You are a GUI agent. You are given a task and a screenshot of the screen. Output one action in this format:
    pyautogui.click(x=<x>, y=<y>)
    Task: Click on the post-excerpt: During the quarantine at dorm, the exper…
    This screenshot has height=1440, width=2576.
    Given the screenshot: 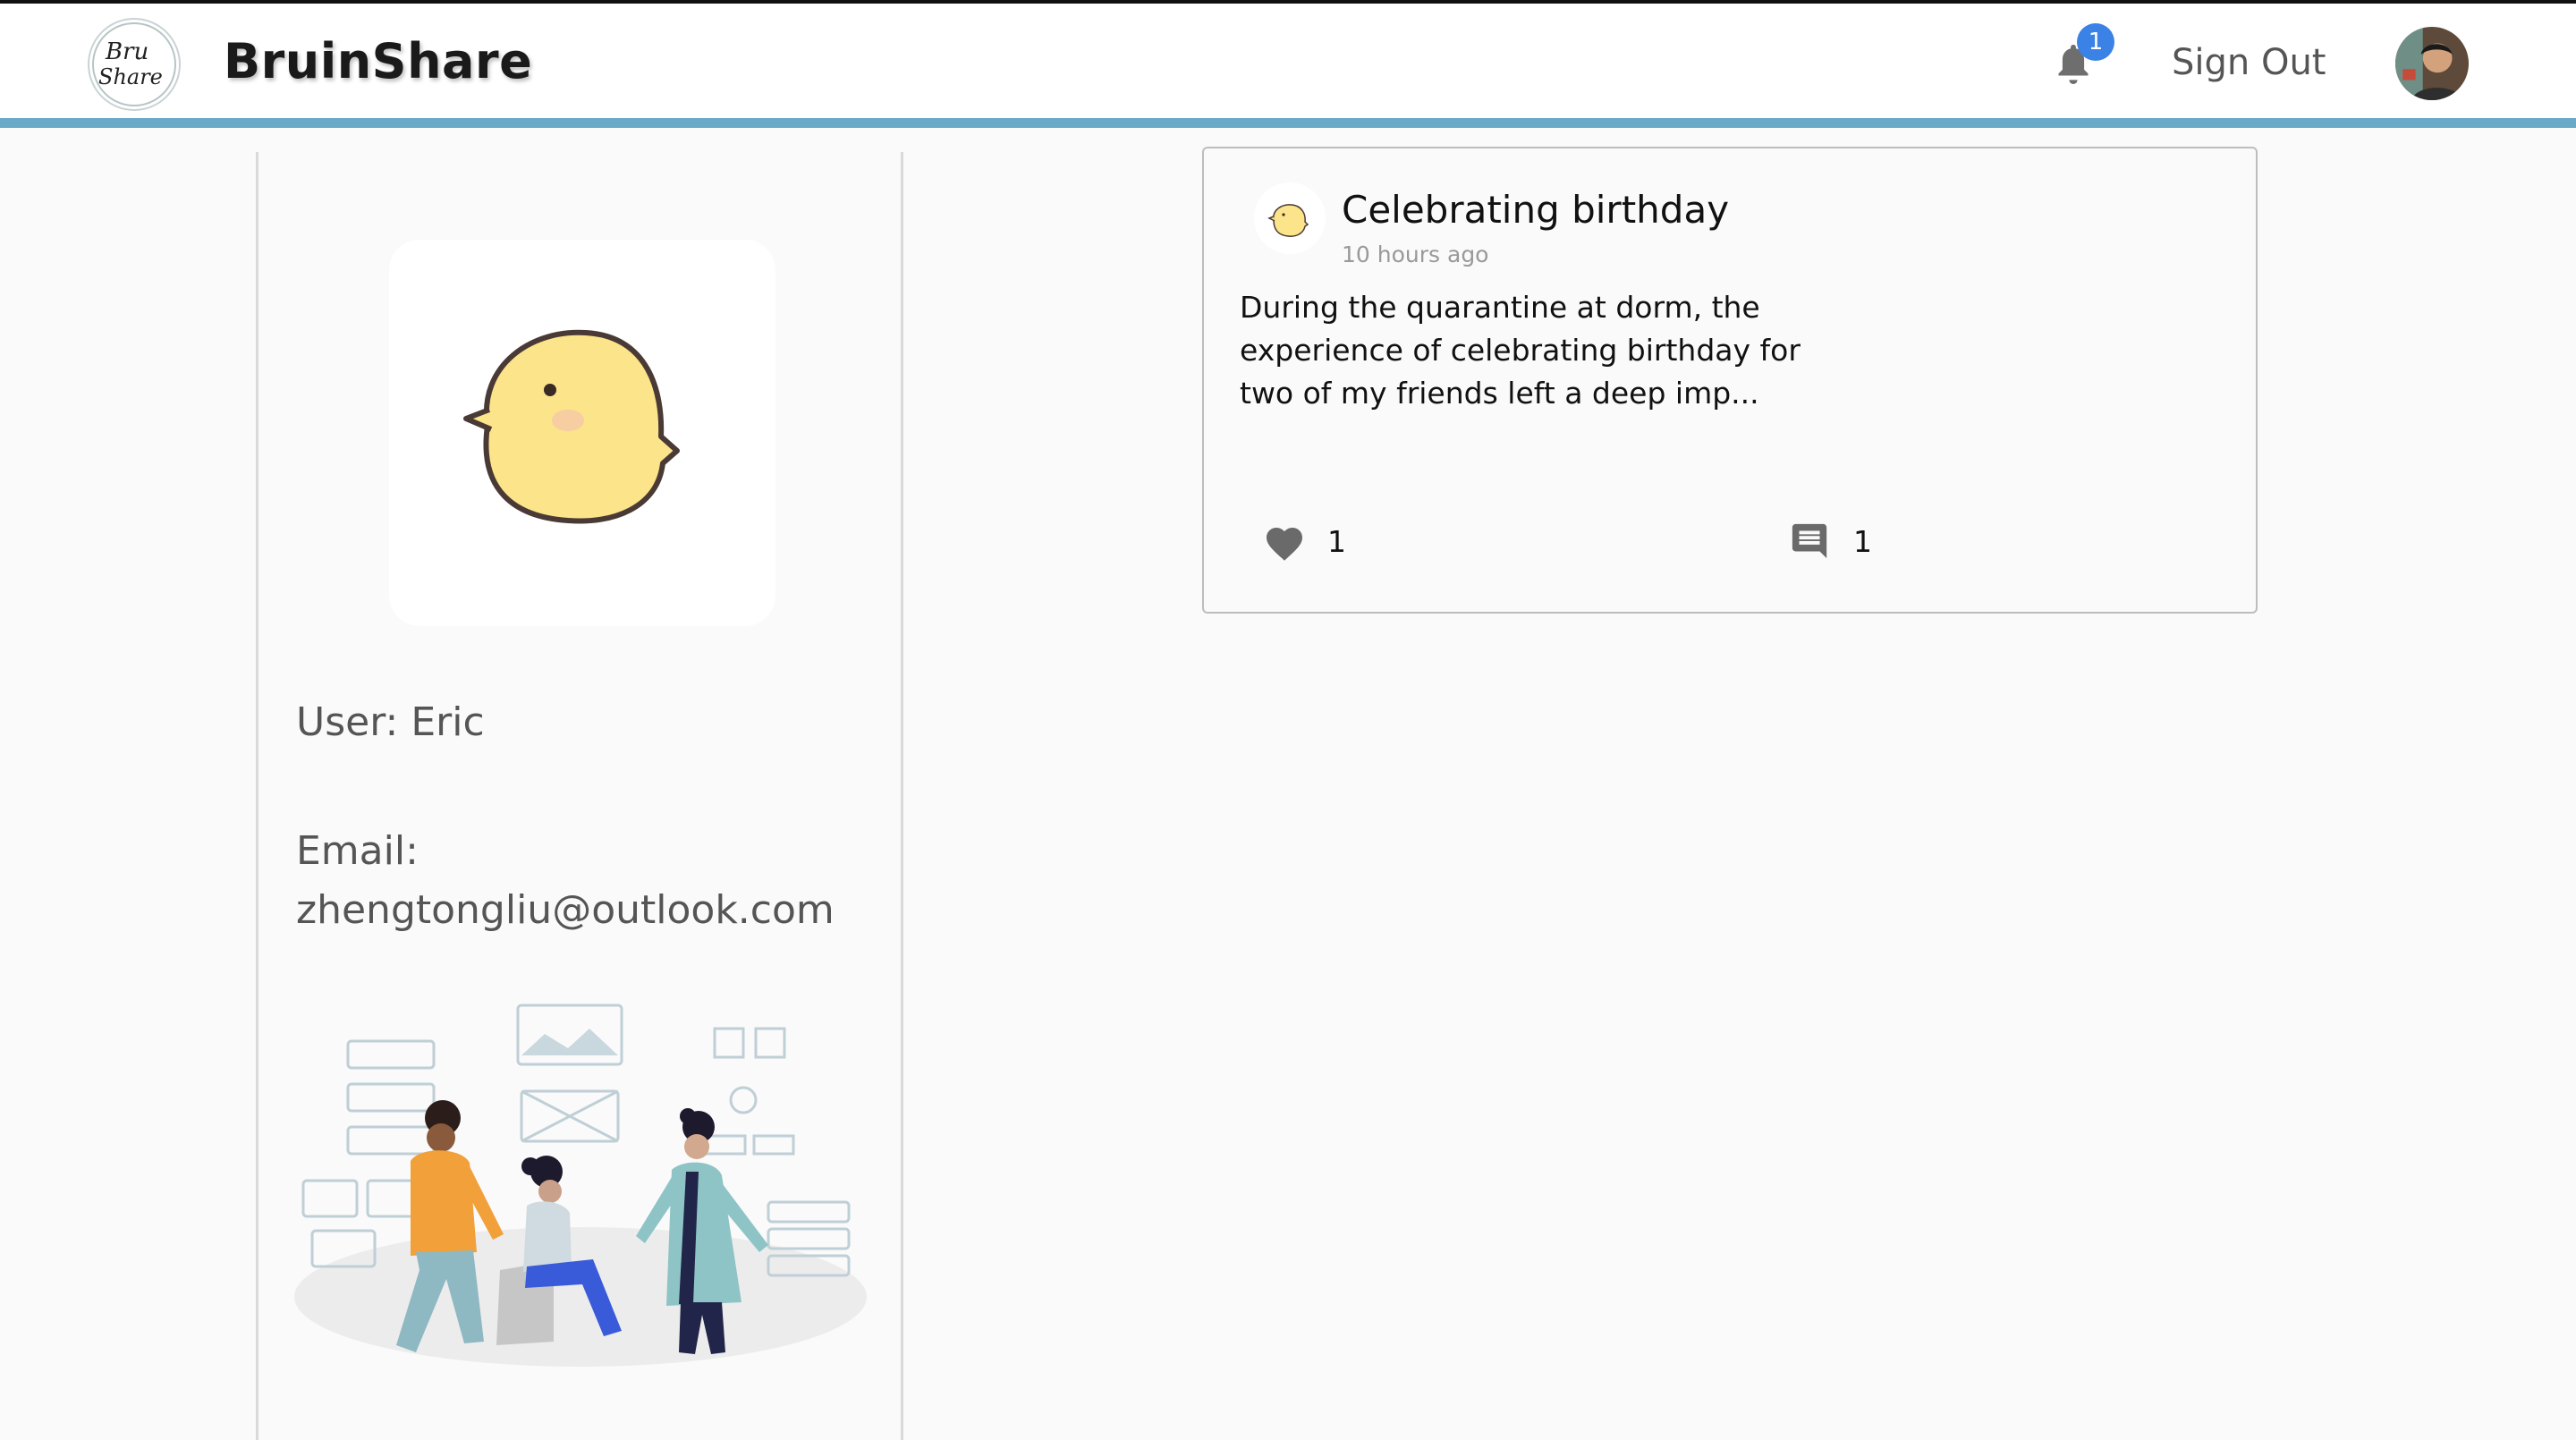 What is the action you would take?
    pyautogui.click(x=1520, y=350)
    